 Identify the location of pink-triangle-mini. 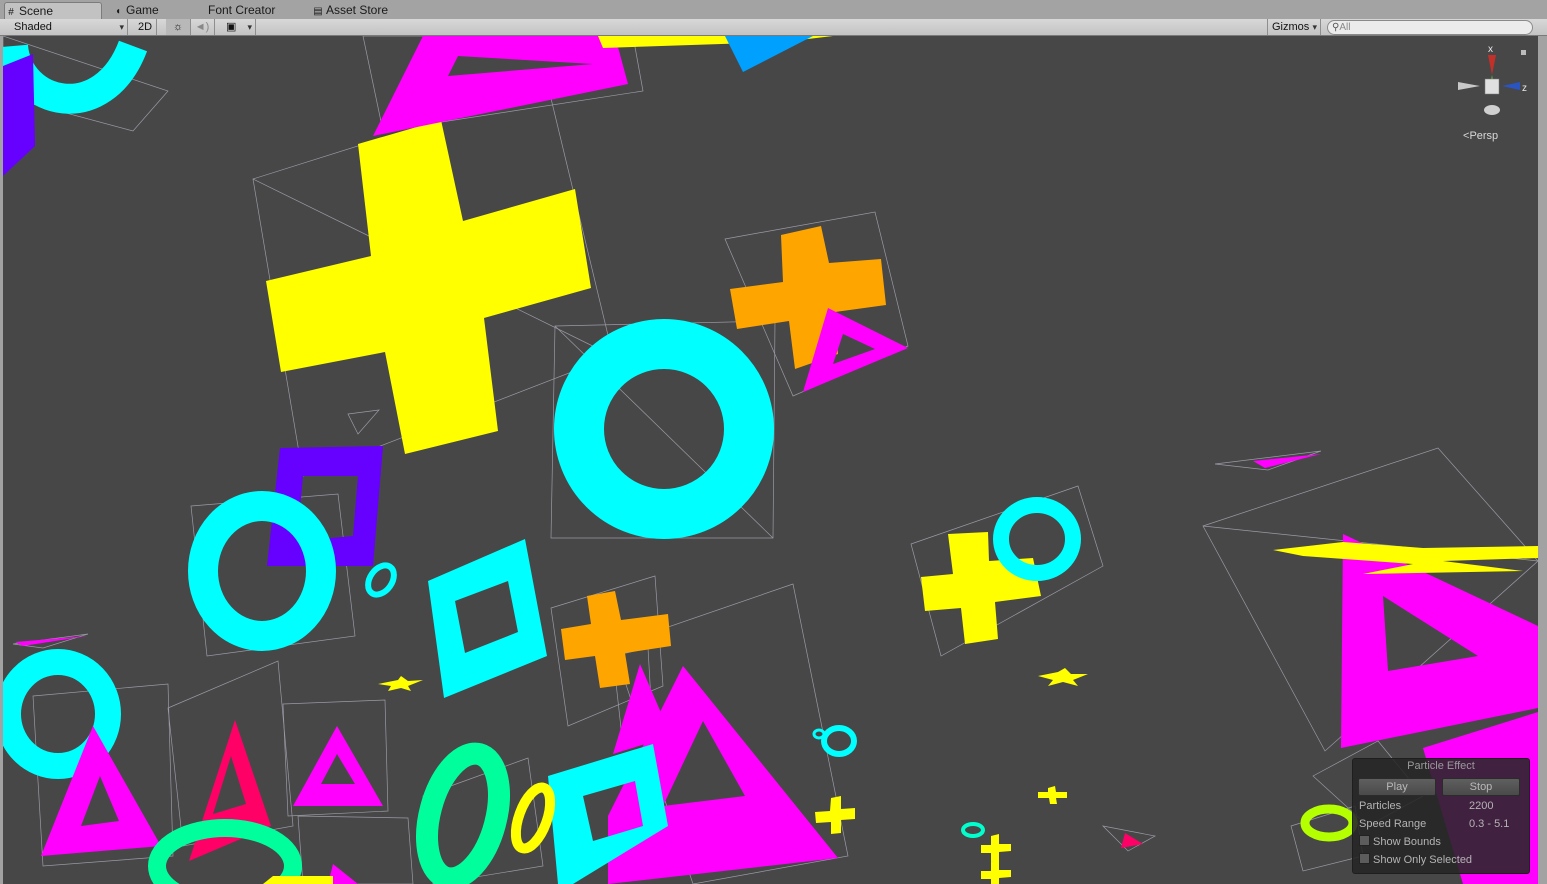
(1132, 840).